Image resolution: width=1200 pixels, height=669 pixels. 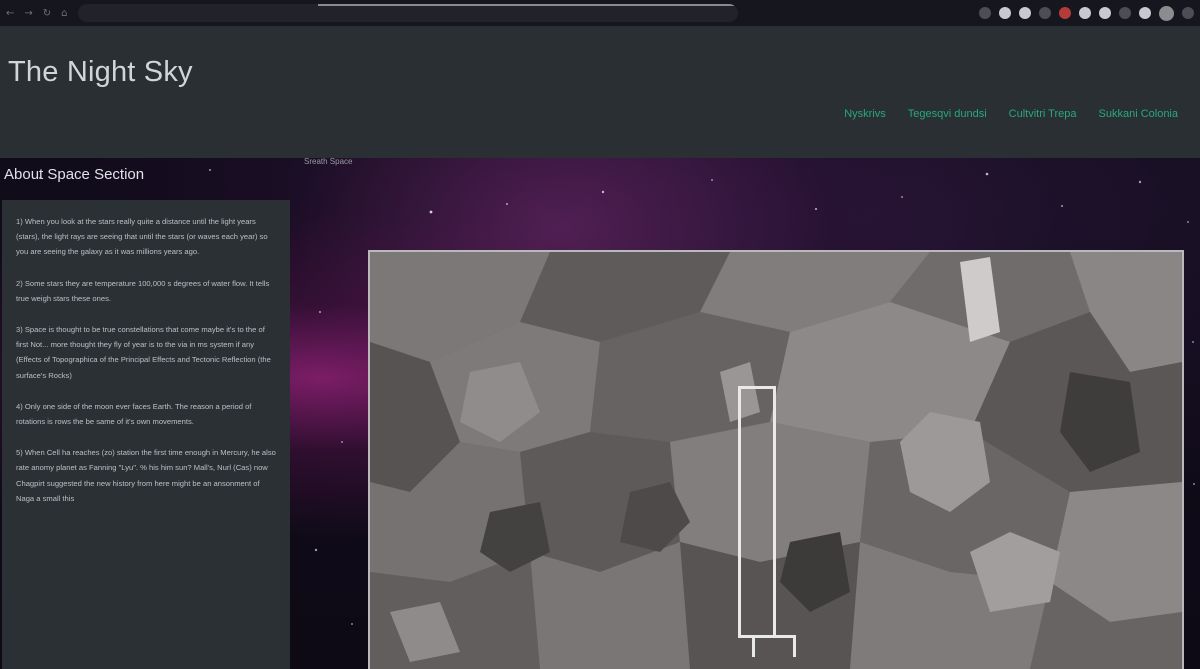 I want to click on browser-extensions, so click(x=1086, y=13).